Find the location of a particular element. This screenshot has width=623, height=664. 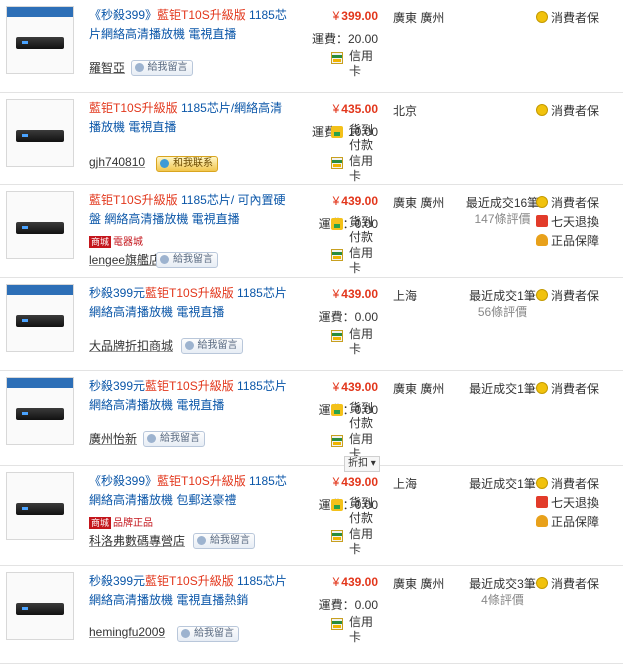

product-title-link: 《秒殺399》藍钜T10S升級版 1185芯 網絡高清播放機 包郵送豪禮 is located at coordinates (191, 491).